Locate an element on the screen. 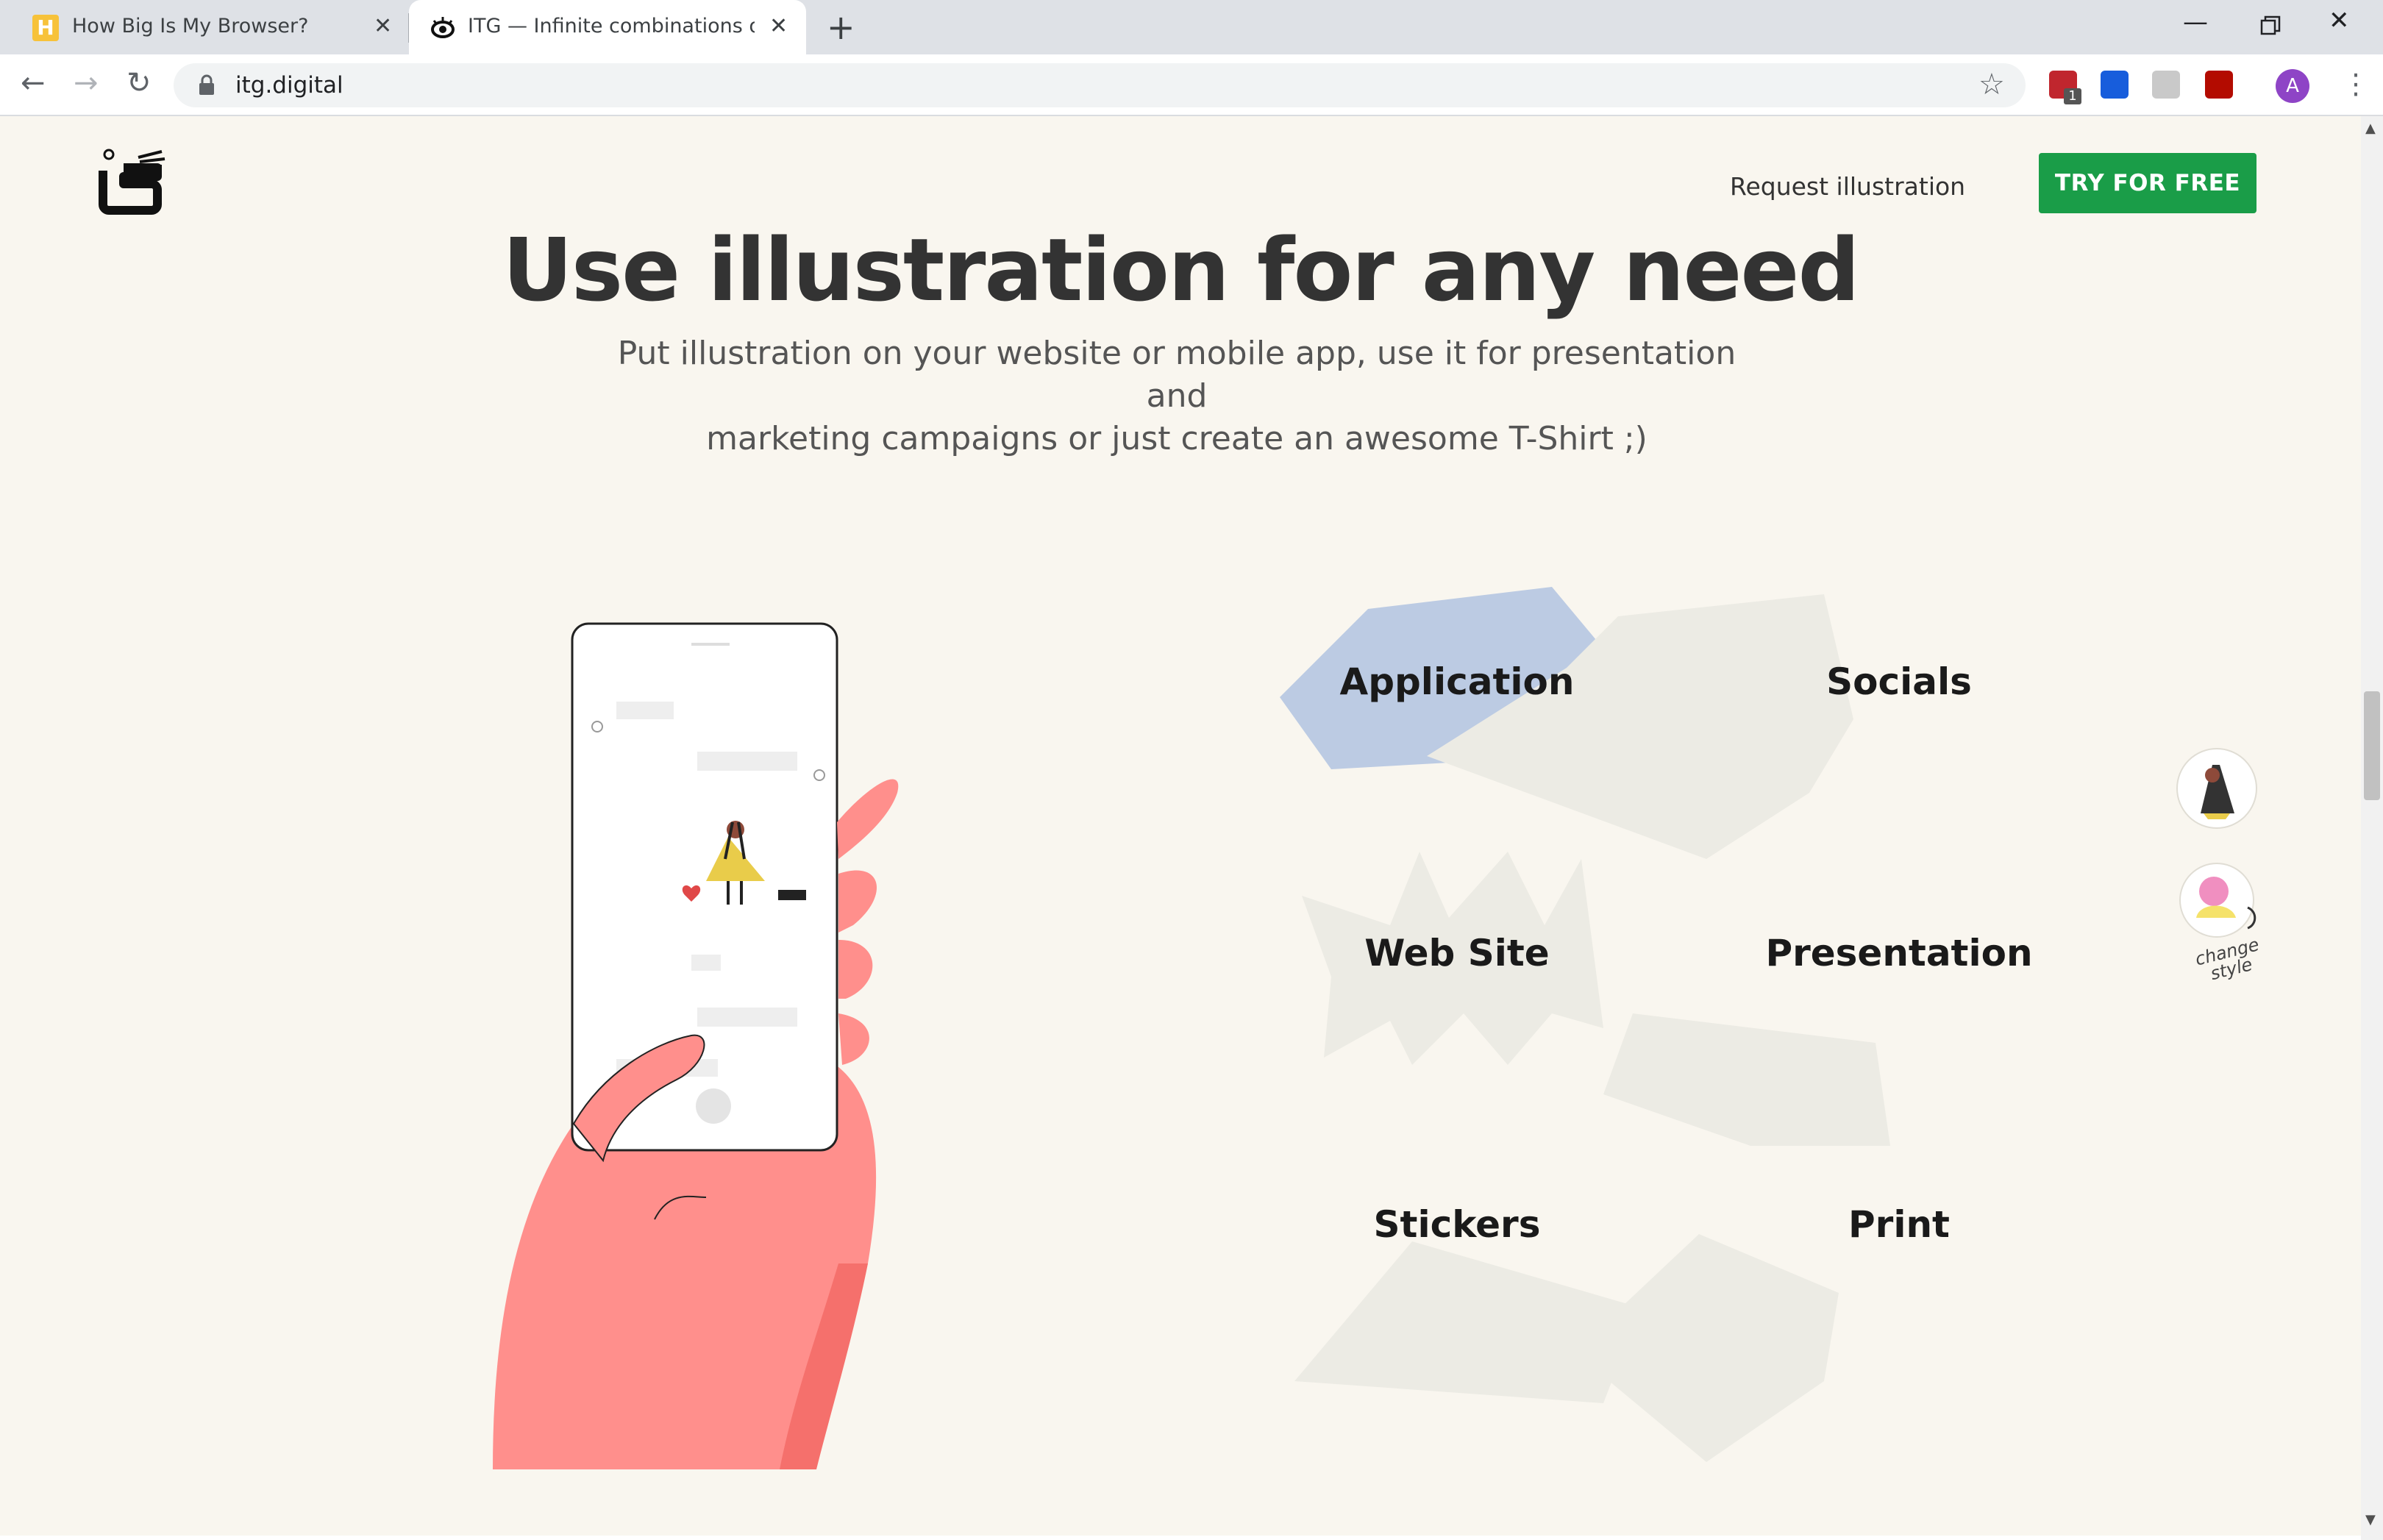 This screenshot has width=2383, height=1540. try-for-free-button: TRY FOR FREE is located at coordinates (2148, 183).